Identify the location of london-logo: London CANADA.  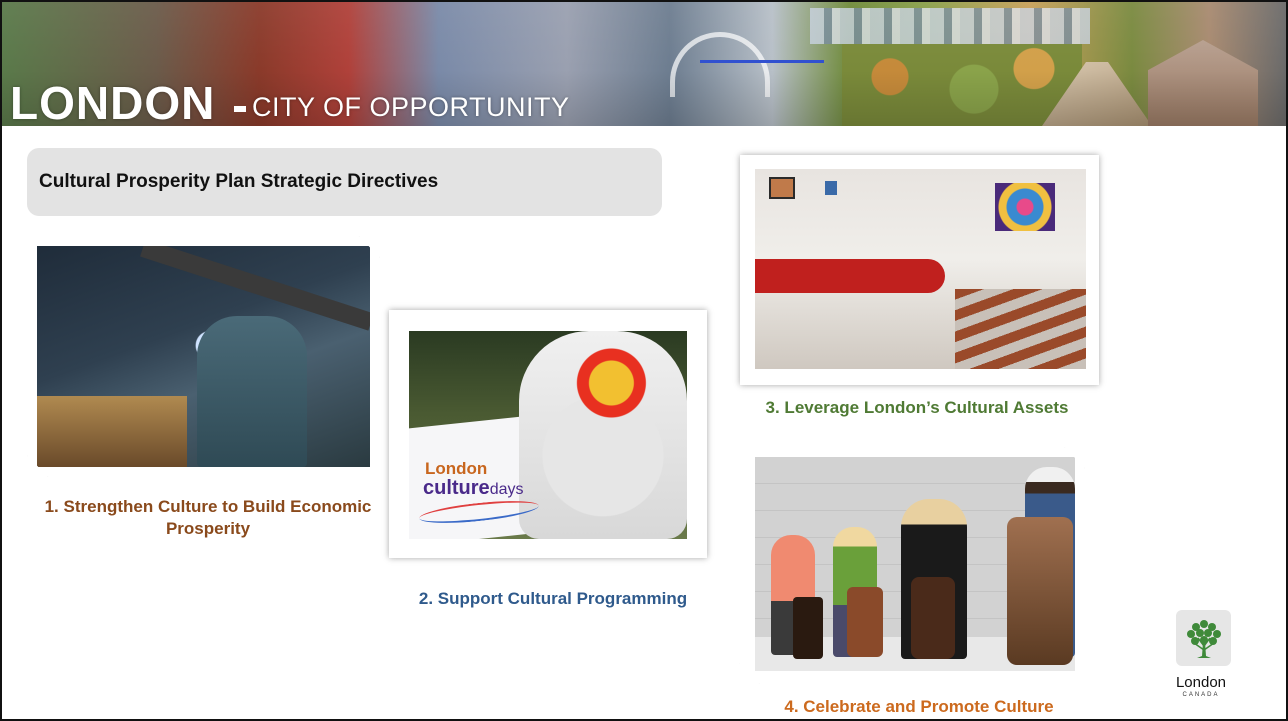
(1201, 660).